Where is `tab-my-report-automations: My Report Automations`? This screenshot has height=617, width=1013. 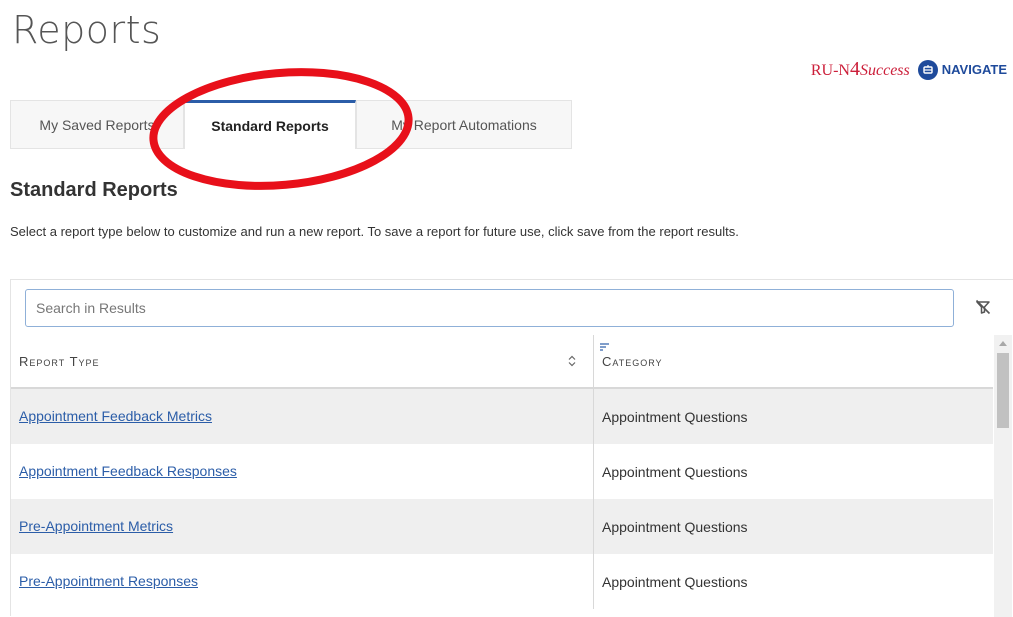
tab-my-report-automations: My Report Automations is located at coordinates (464, 124).